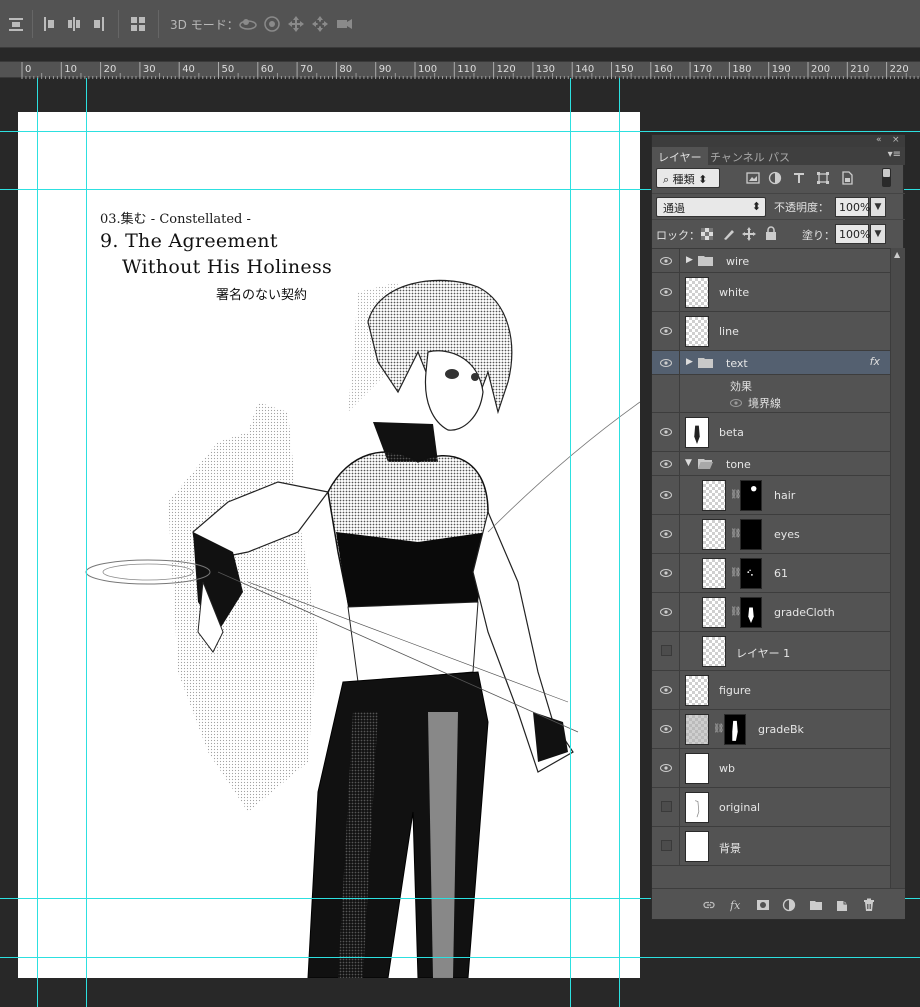 The width and height of the screenshot is (920, 1007). What do you see at coordinates (74, 24) in the screenshot?
I see `distribute-center-icon` at bounding box center [74, 24].